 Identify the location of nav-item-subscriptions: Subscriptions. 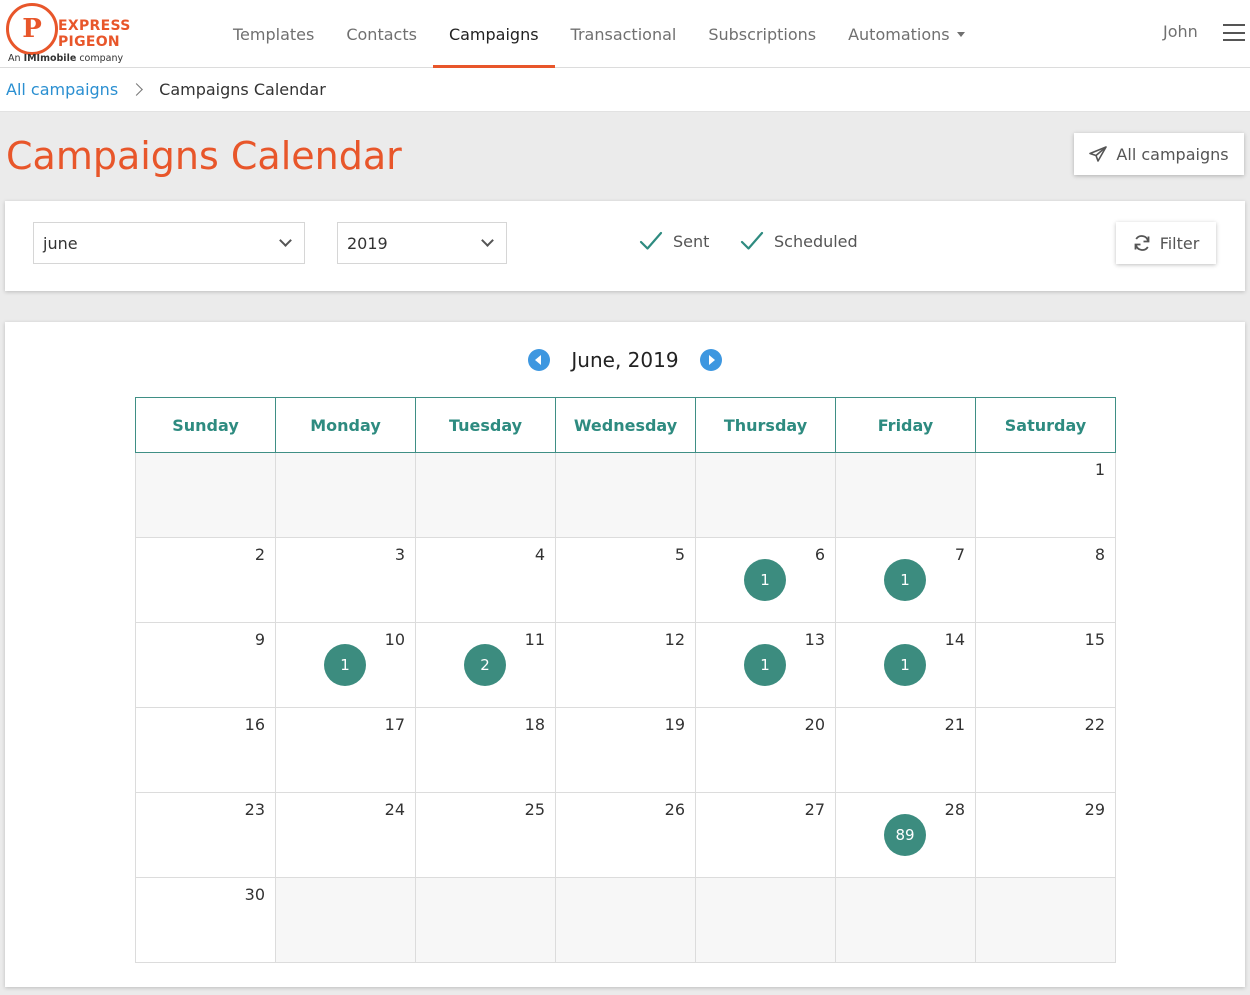
(762, 34).